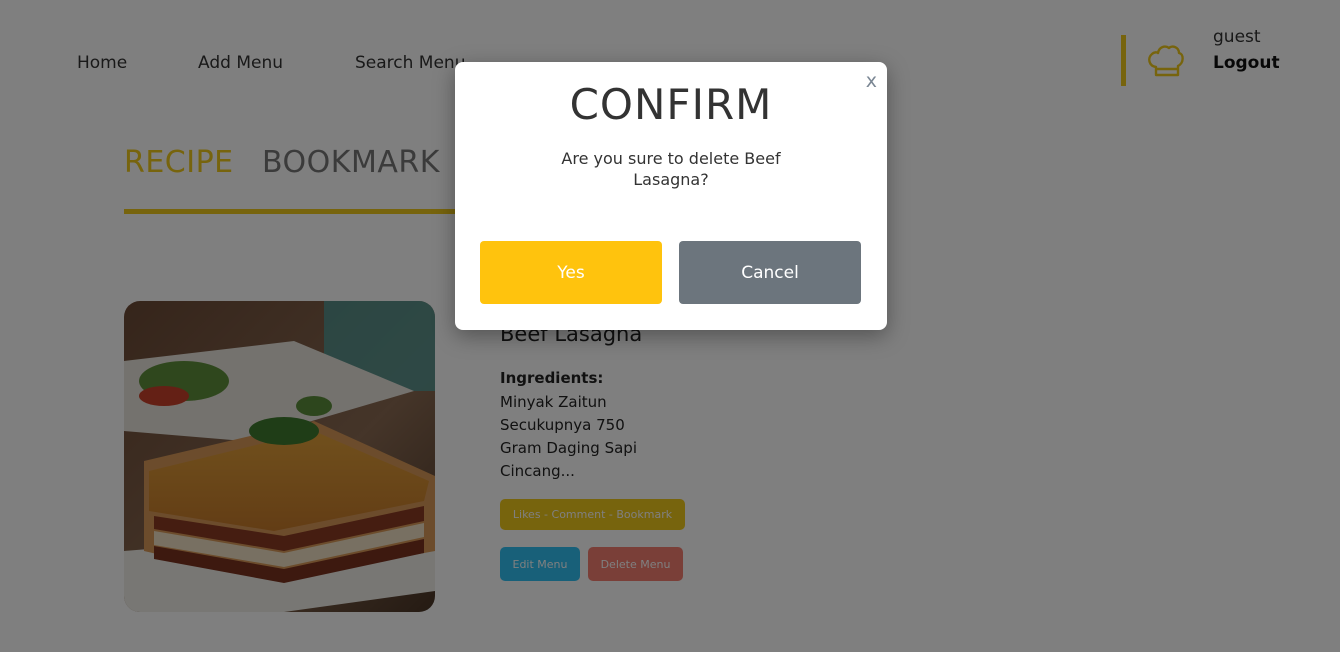  Describe the element at coordinates (571, 272) in the screenshot. I see `yes-button: Yes` at that location.